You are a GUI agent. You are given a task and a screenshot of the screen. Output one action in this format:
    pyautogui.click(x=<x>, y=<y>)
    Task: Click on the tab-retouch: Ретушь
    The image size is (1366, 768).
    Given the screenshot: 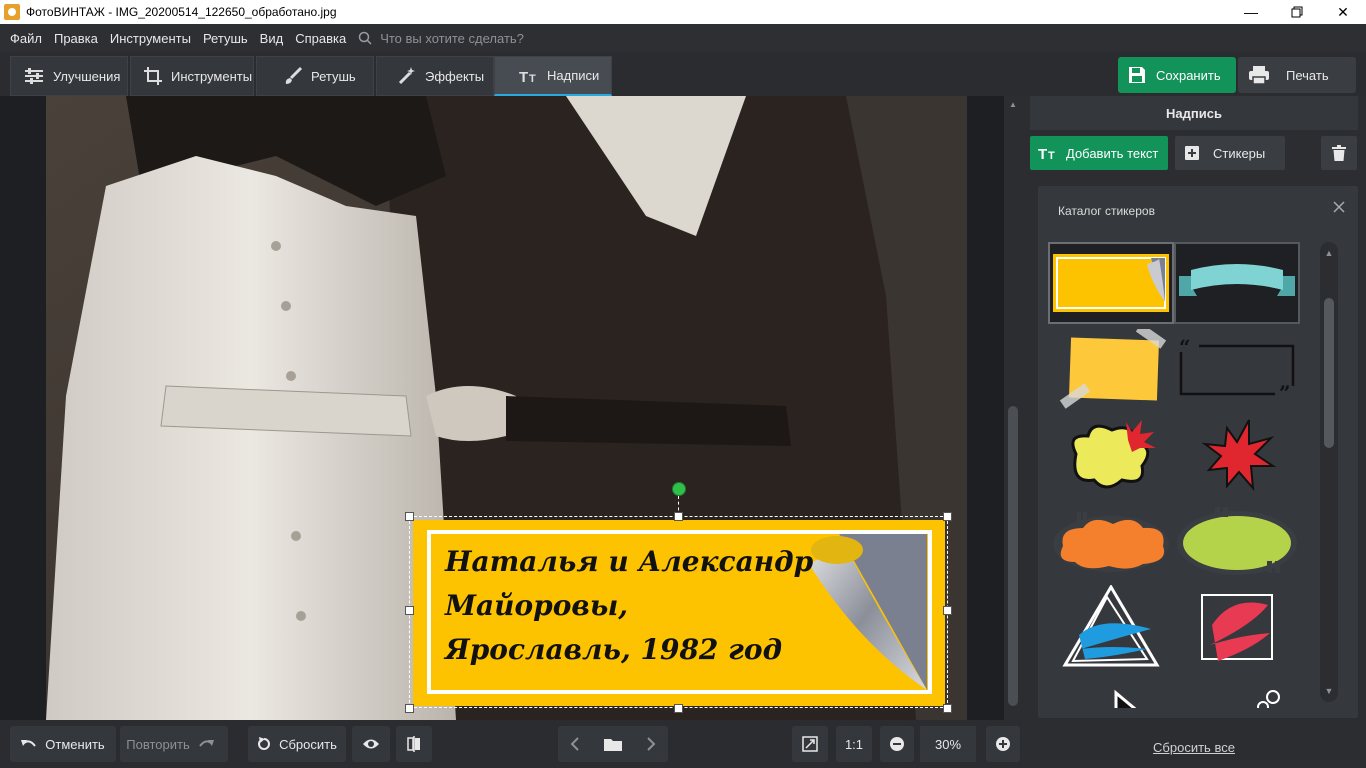 What is the action you would take?
    pyautogui.click(x=315, y=76)
    